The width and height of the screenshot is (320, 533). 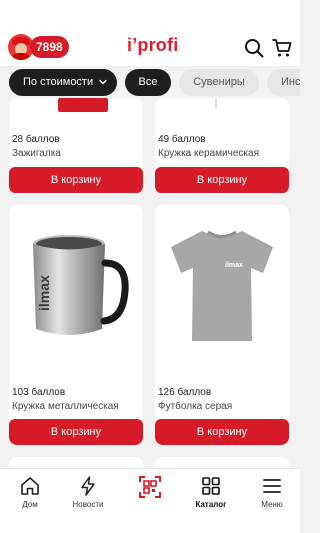 What do you see at coordinates (185, 392) in the screenshot?
I see `product-price: 126 баллов` at bounding box center [185, 392].